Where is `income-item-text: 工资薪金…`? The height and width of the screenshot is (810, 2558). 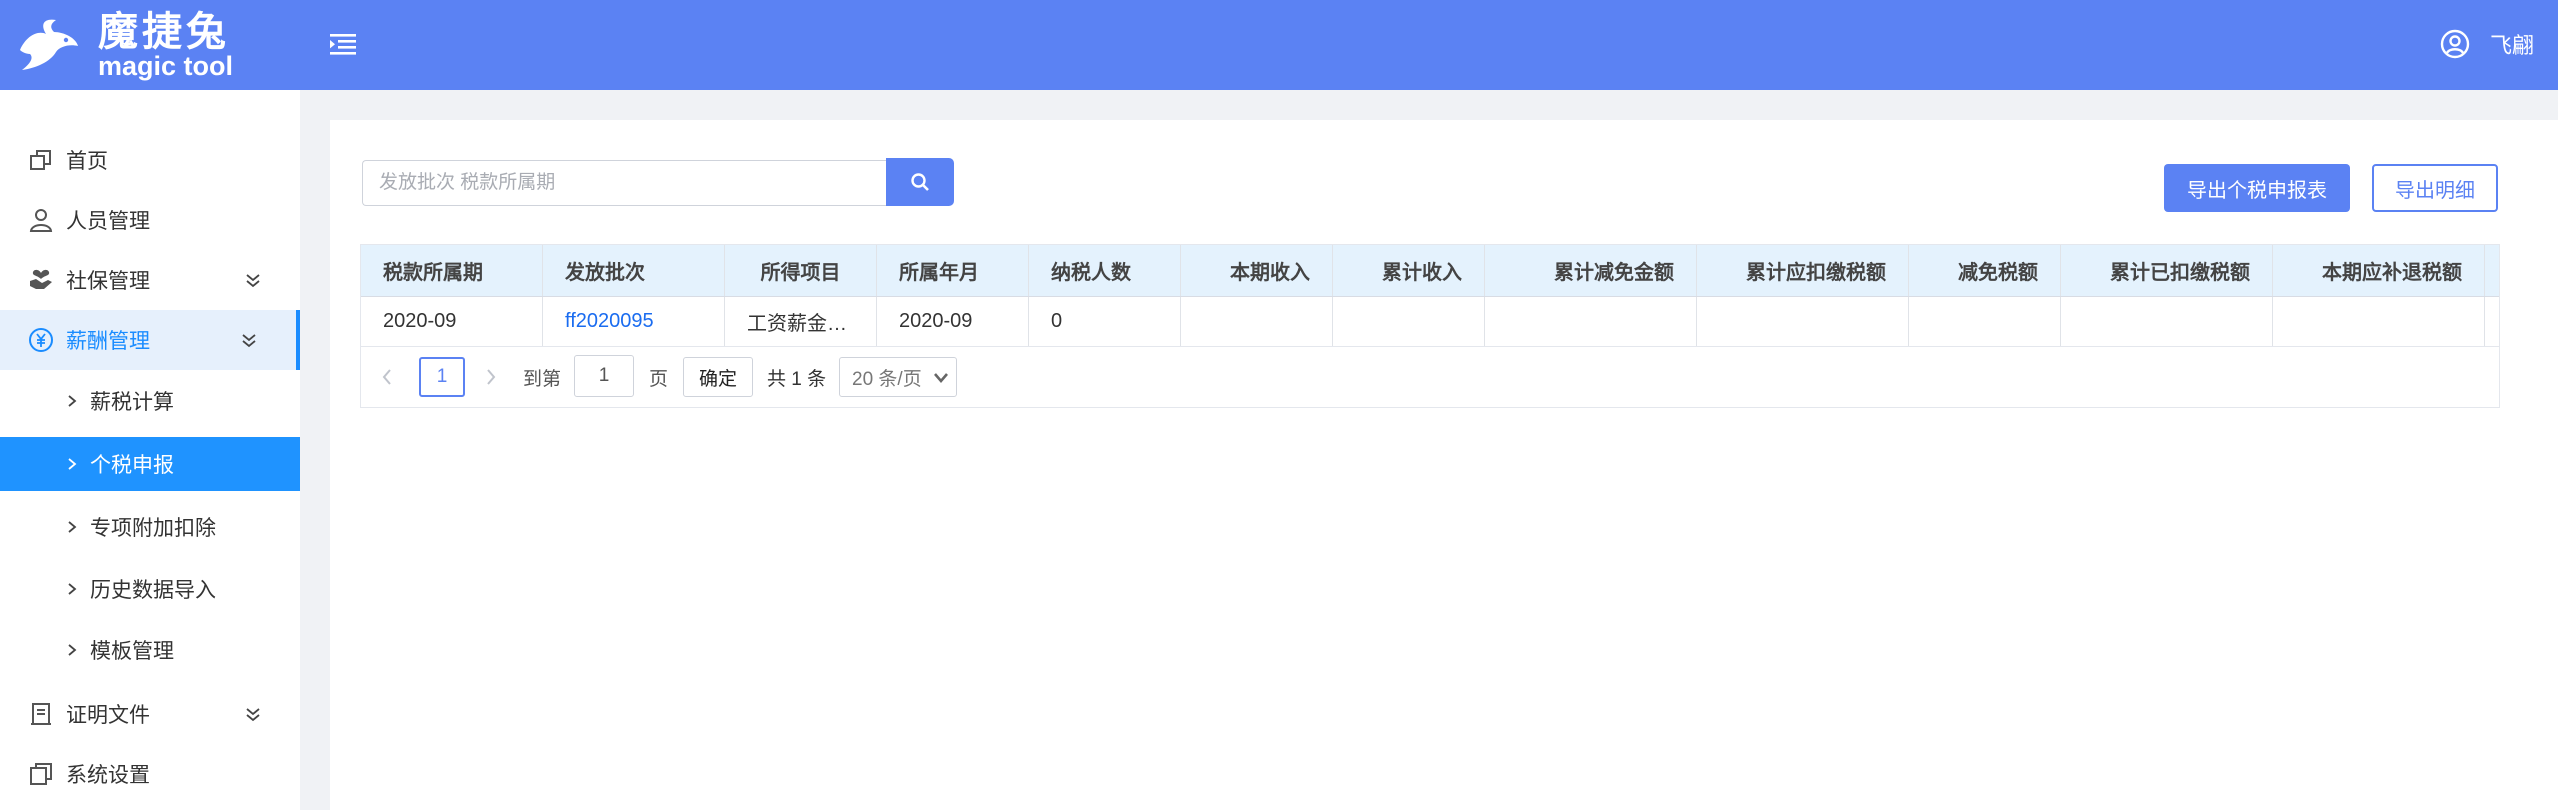 income-item-text: 工资薪金… is located at coordinates (797, 324).